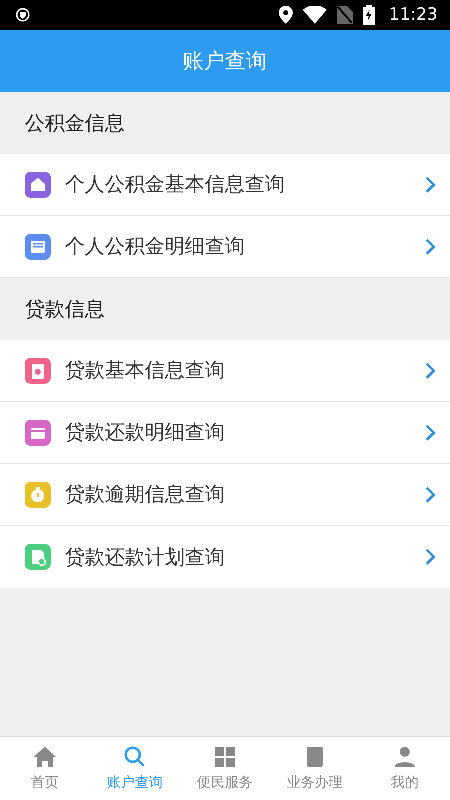 The image size is (450, 800). I want to click on home-icon, so click(45, 757).